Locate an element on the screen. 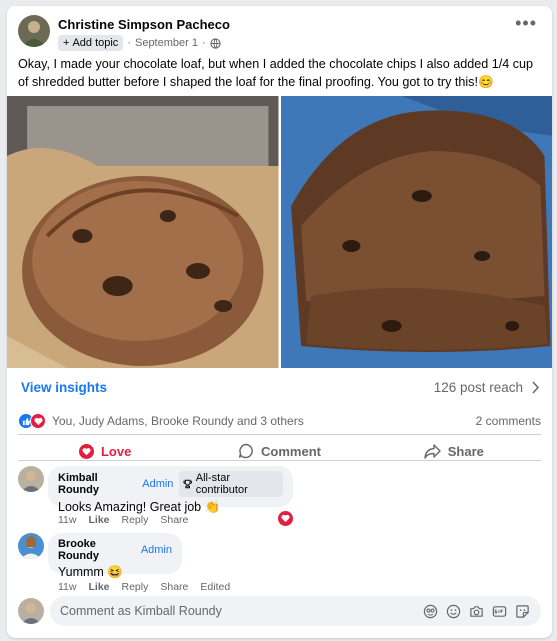 The width and height of the screenshot is (557, 641). reaction-icons is located at coordinates (32, 421).